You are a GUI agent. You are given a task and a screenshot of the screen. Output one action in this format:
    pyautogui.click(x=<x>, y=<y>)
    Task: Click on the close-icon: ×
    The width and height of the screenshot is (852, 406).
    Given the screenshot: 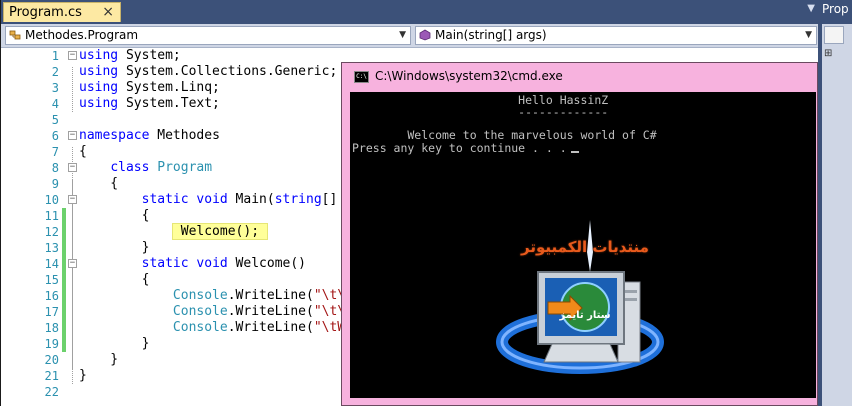 What is the action you would take?
    pyautogui.click(x=108, y=12)
    